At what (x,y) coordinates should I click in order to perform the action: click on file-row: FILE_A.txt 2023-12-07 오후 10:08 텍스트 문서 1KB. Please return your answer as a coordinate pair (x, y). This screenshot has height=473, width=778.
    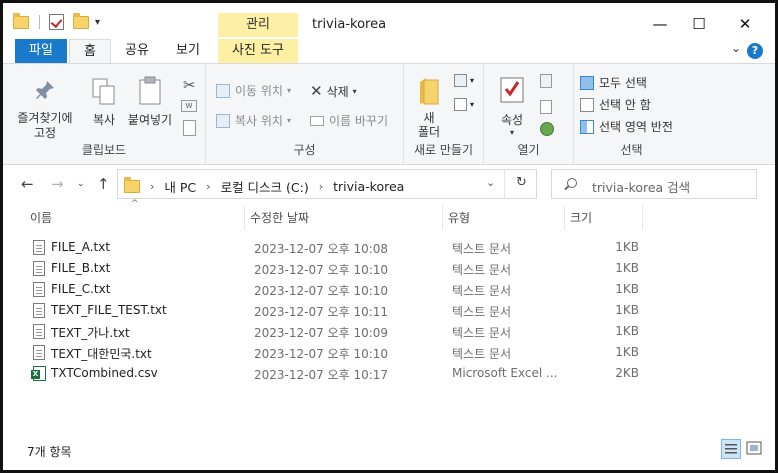
    Looking at the image, I should click on (337, 247).